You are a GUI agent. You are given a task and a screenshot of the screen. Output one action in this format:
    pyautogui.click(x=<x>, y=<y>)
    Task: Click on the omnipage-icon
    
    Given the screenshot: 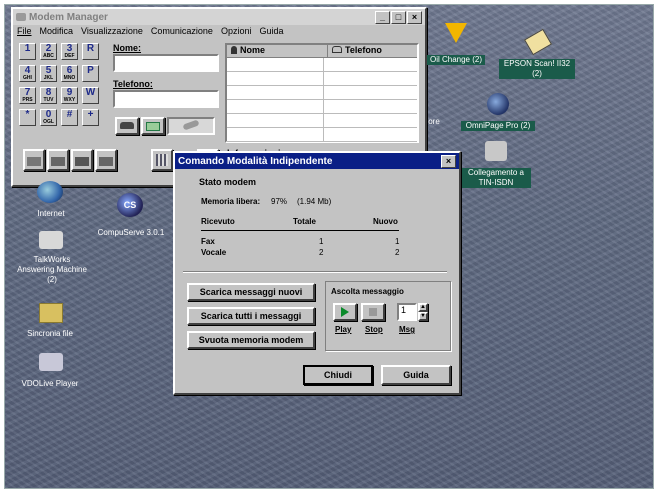 What is the action you would take?
    pyautogui.click(x=498, y=104)
    